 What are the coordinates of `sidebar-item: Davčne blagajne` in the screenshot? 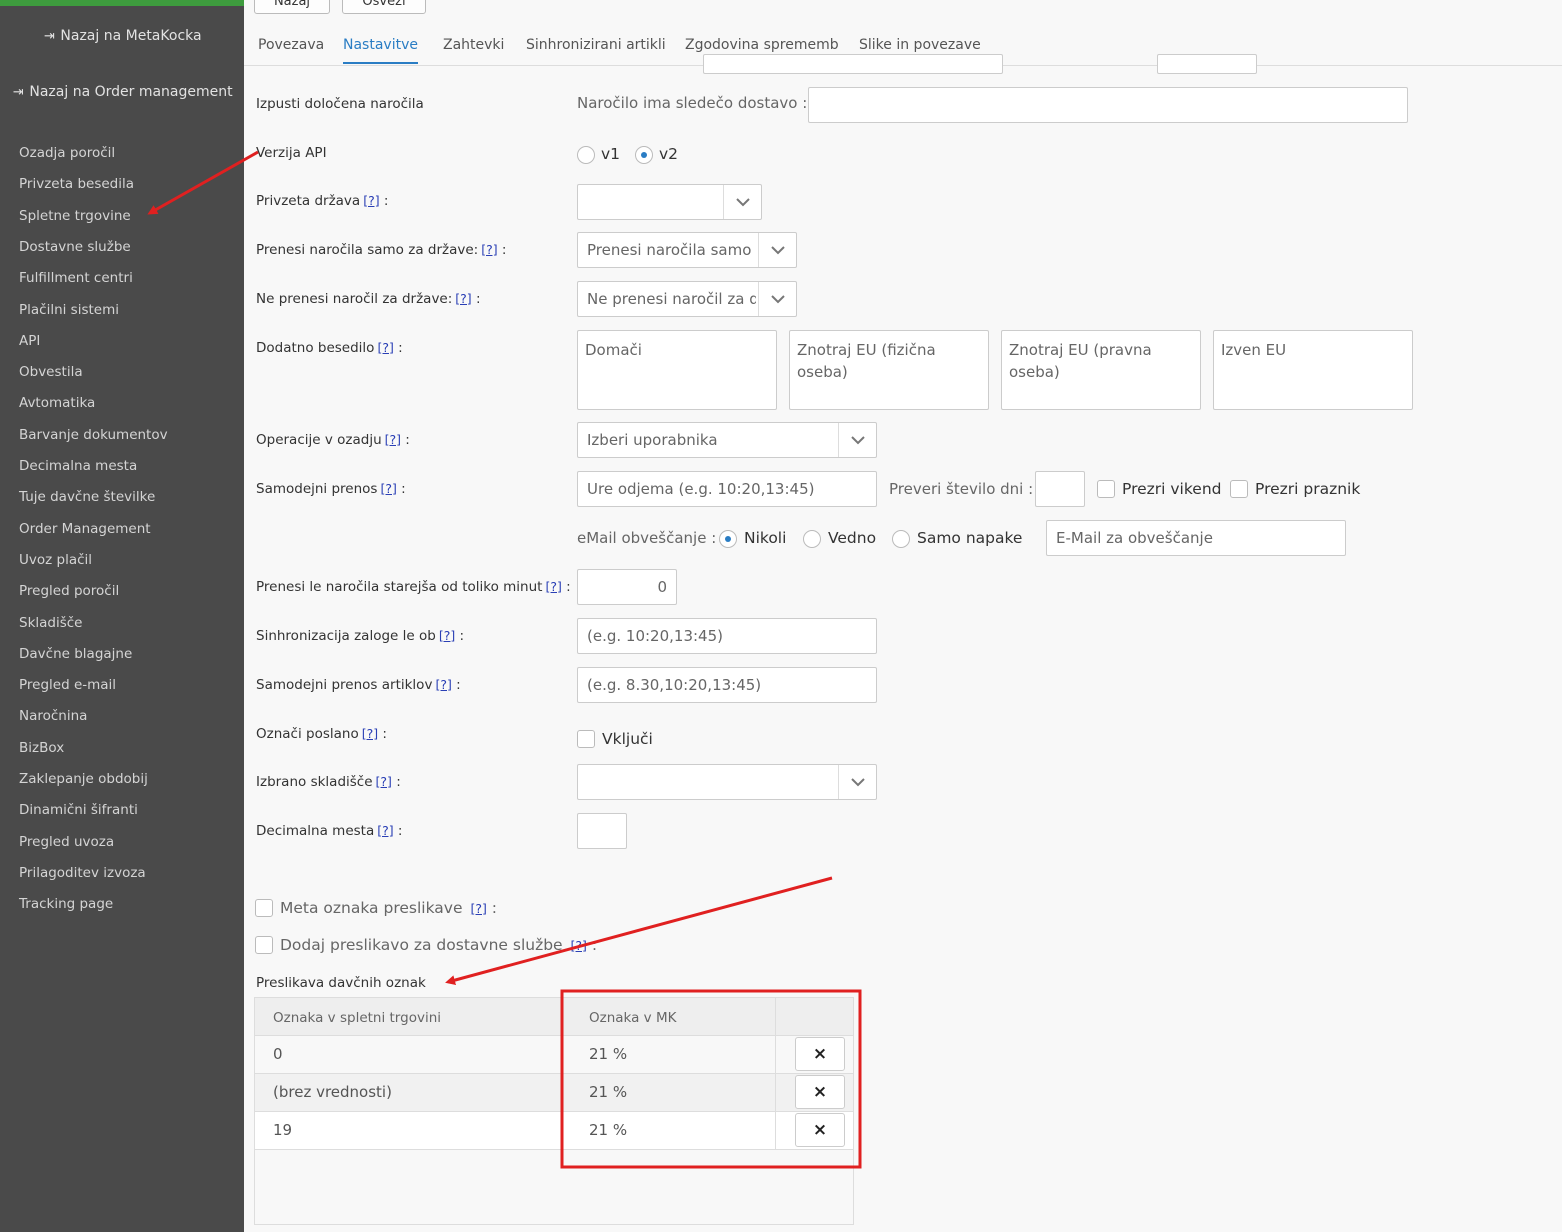 It's located at (75, 654).